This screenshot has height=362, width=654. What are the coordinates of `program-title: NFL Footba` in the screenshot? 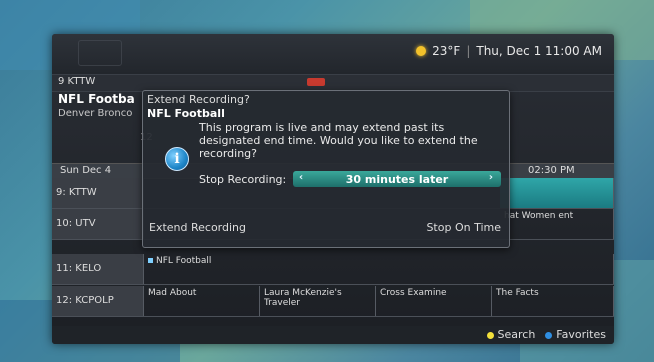 It's located at (96, 99).